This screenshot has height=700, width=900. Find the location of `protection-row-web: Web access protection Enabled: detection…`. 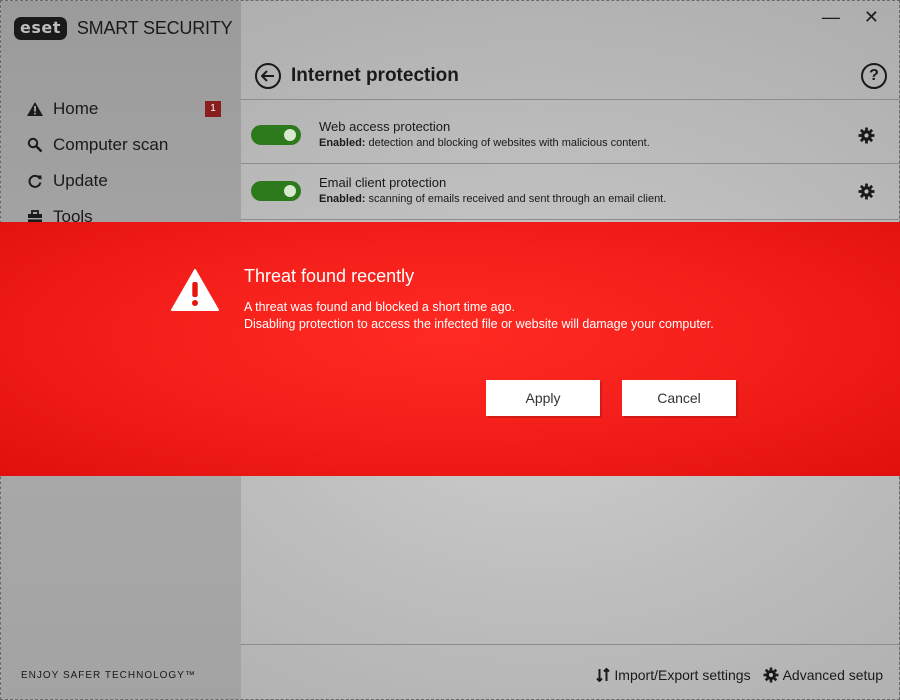

protection-row-web: Web access protection Enabled: detection… is located at coordinates (575, 135).